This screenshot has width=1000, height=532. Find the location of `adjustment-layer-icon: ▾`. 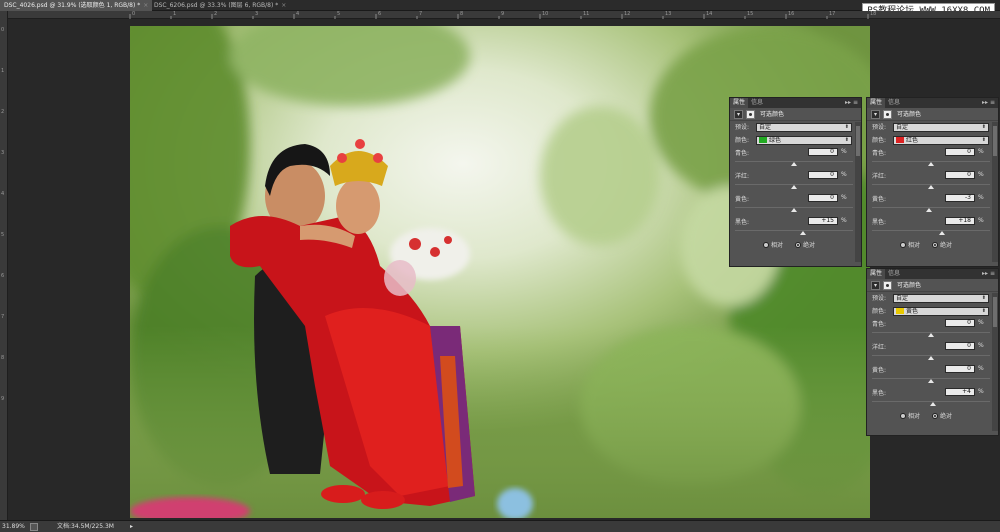

adjustment-layer-icon: ▾ is located at coordinates (875, 285).